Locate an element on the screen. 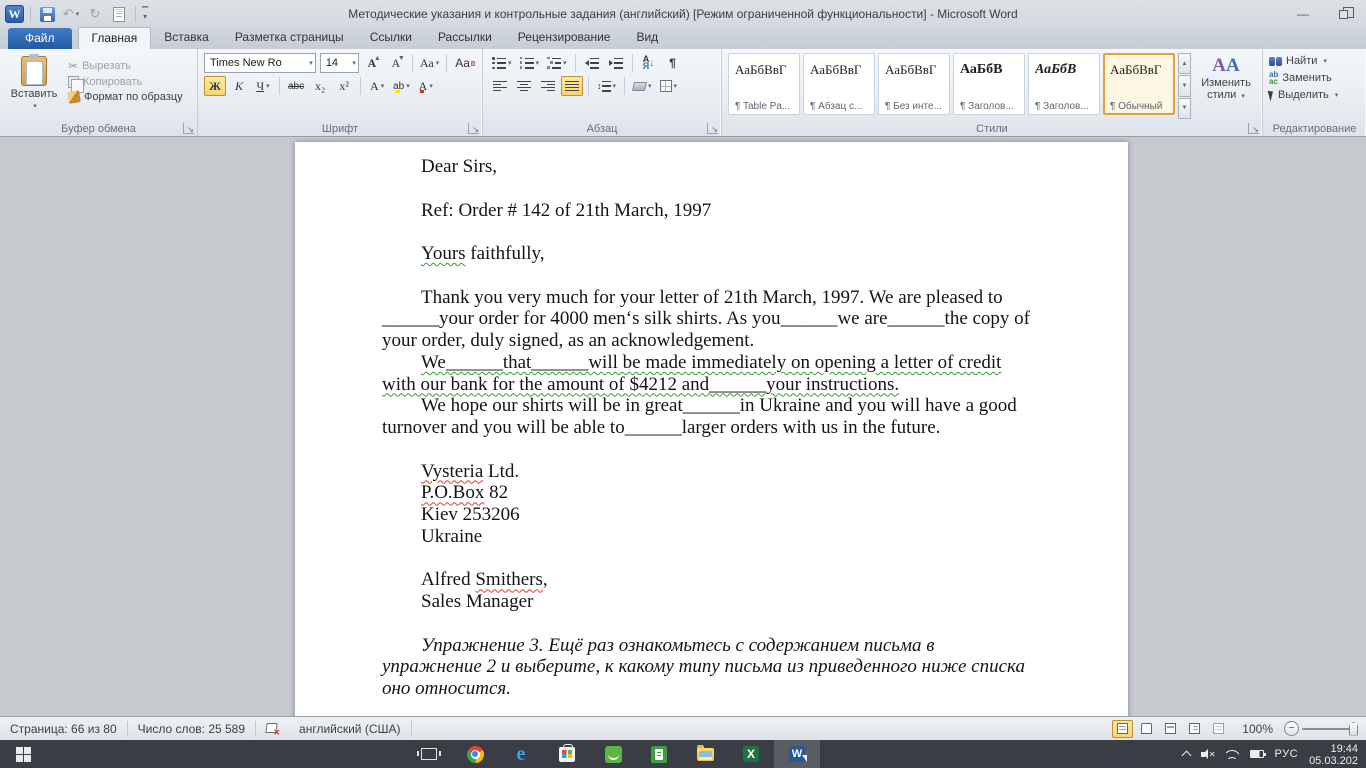 The image size is (1366, 768). clear-formatting-button: Aa is located at coordinates (465, 63).